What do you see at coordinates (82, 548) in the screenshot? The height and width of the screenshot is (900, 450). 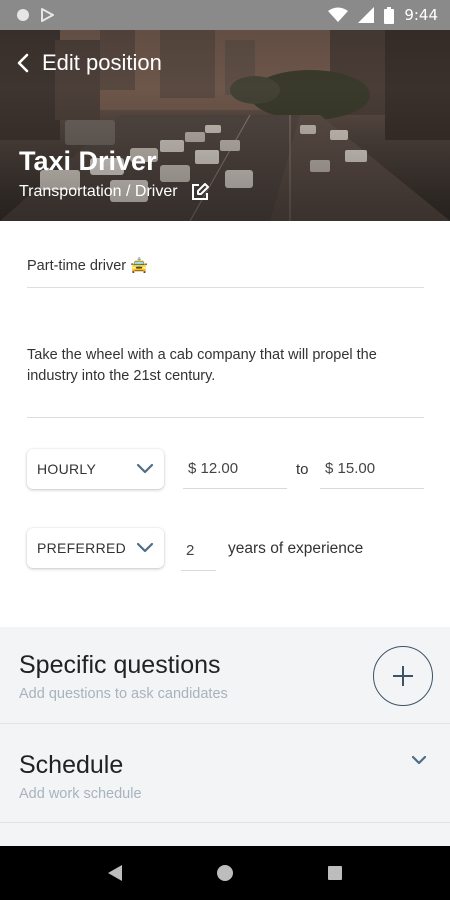 I see `experience-requirement-value: PREFERRED` at bounding box center [82, 548].